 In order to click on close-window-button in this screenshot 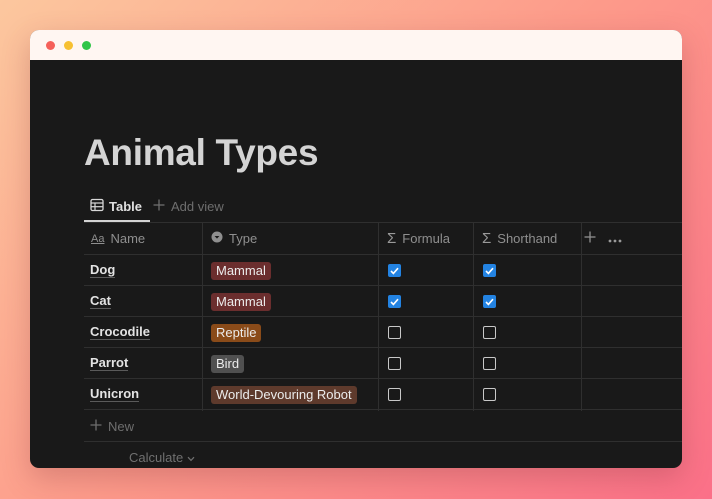, I will do `click(50, 45)`.